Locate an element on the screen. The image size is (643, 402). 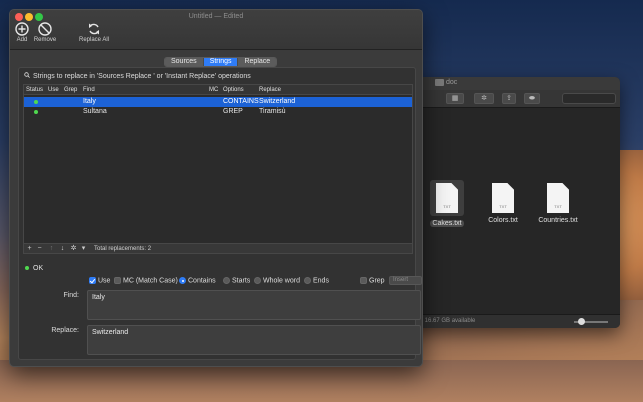
finder-titlebar: doc is located at coordinates (514, 83).